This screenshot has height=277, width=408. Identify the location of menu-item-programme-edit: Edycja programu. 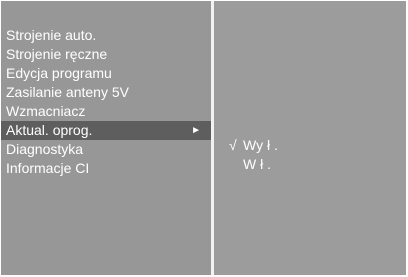
(106, 73).